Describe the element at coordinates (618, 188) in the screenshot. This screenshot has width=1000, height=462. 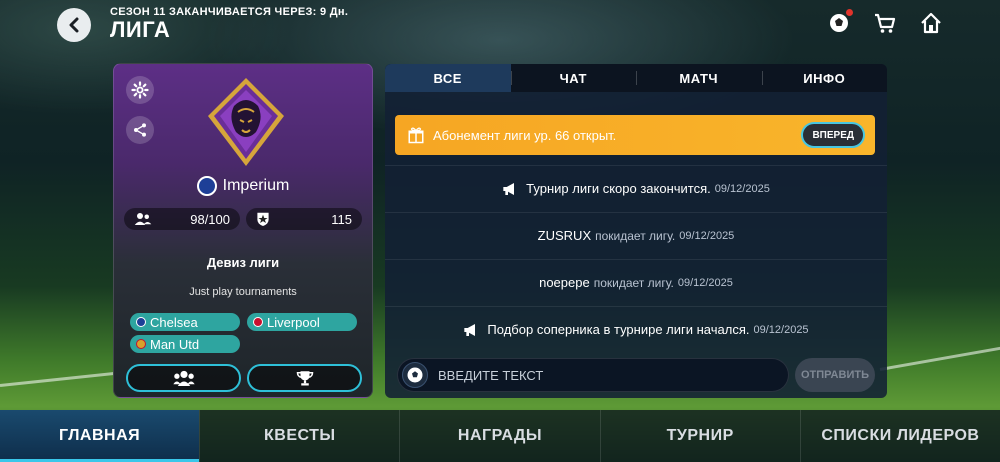
I see `message-text: Турнир лиги скоро закончится.` at that location.